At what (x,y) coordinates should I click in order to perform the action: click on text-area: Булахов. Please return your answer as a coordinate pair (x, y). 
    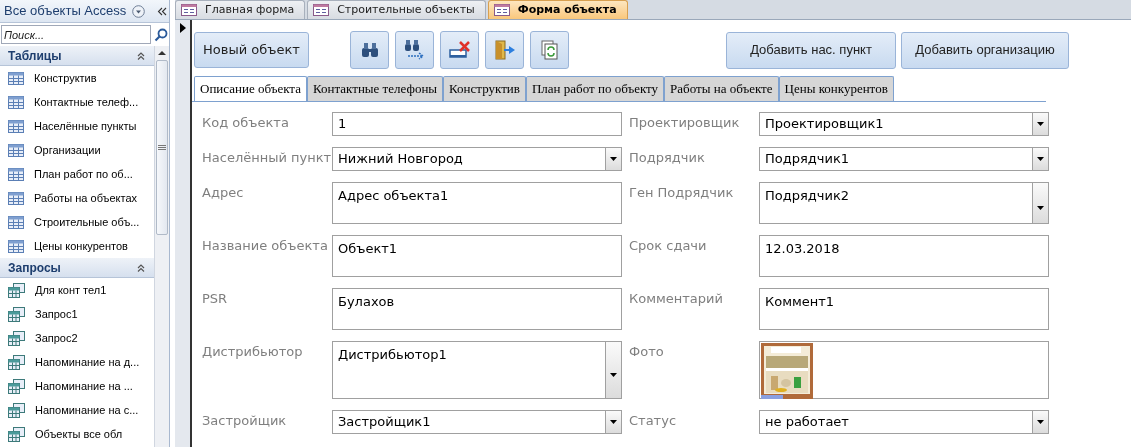
    Looking at the image, I should click on (477, 309).